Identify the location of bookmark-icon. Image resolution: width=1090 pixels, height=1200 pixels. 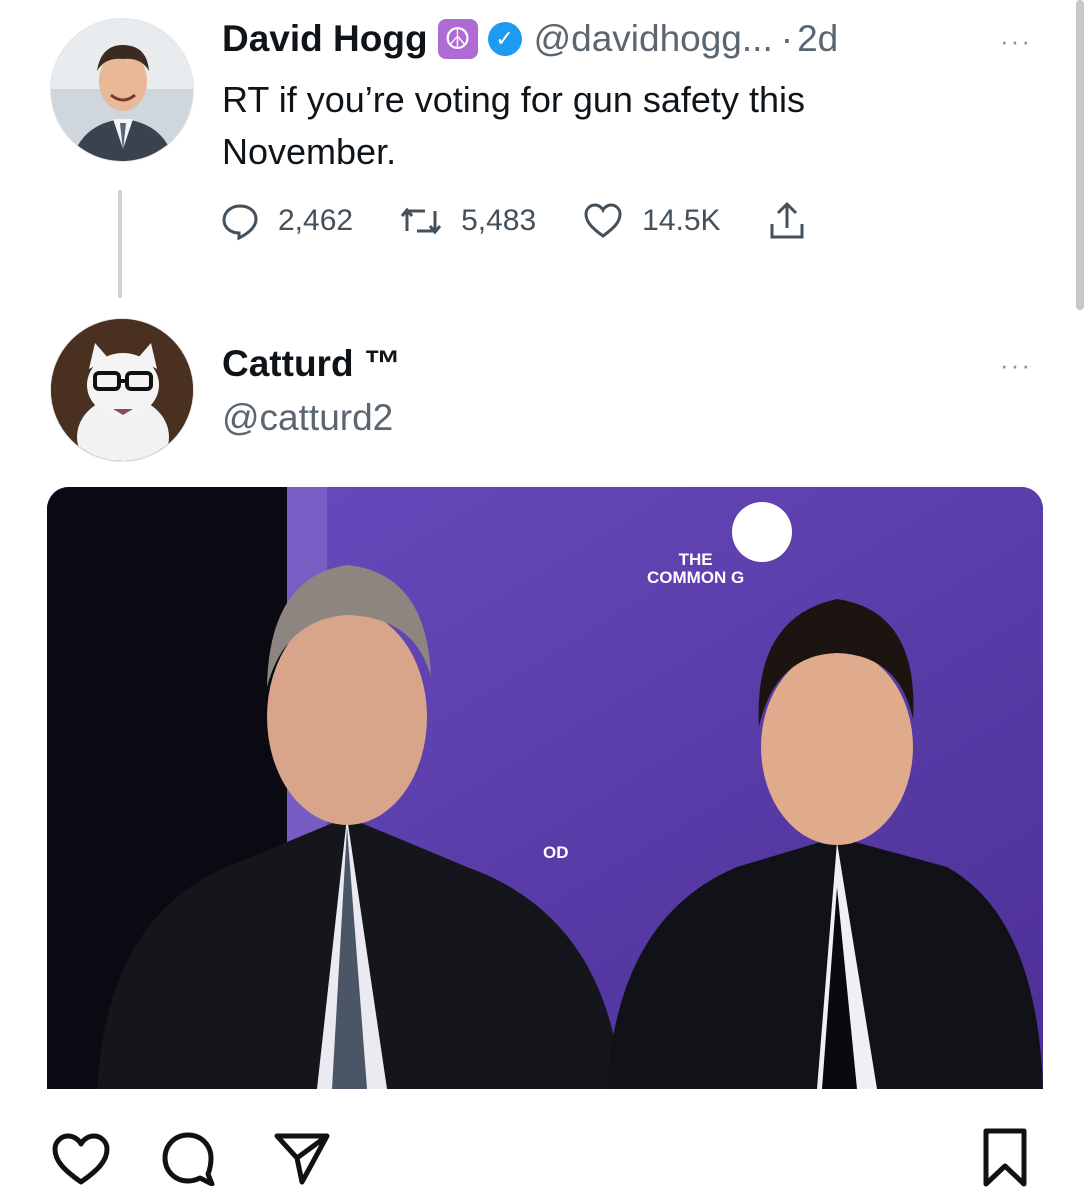
(1005, 1158).